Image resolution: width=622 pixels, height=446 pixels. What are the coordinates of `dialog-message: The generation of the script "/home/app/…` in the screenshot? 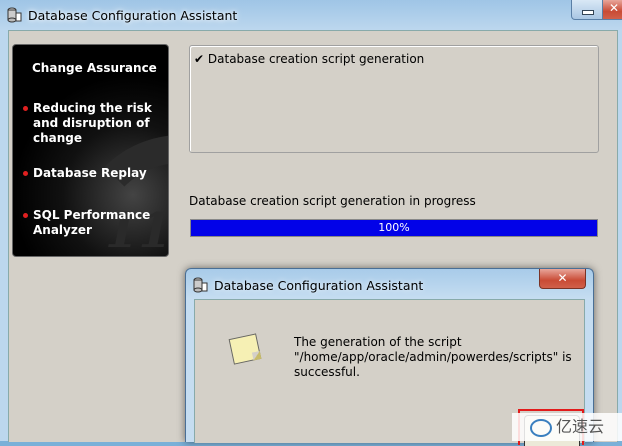 It's located at (439, 357).